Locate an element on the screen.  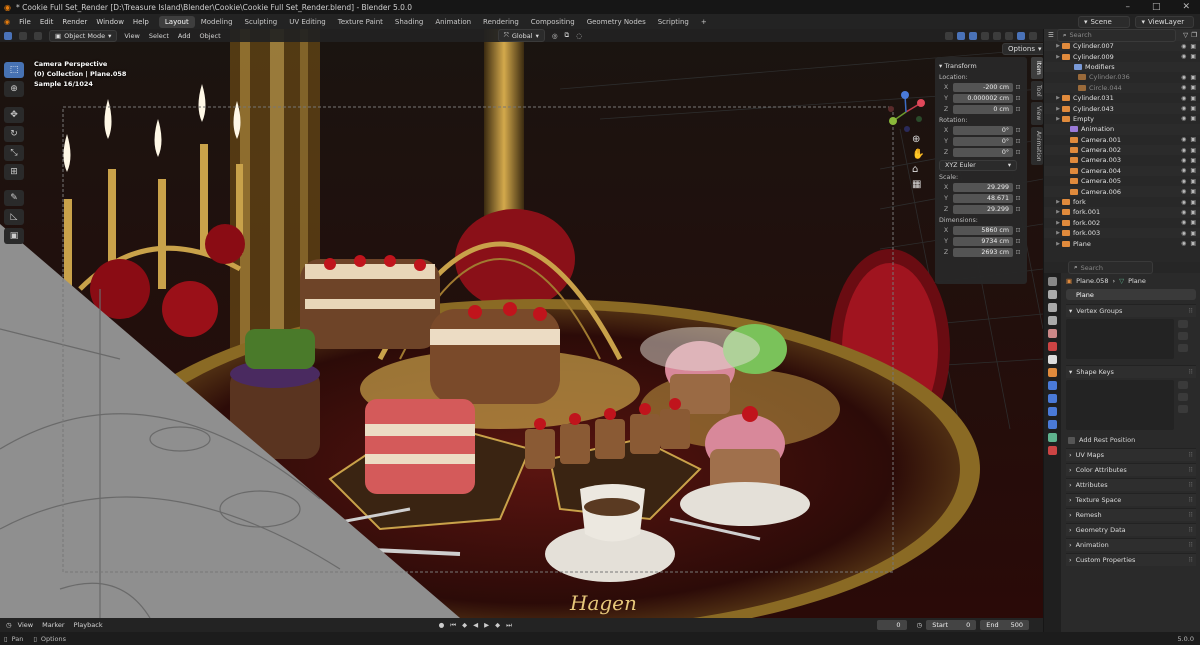
outliner-row-fork-003: ▶ fork.003 ◉ ▣ is located at coordinates (1122, 233).